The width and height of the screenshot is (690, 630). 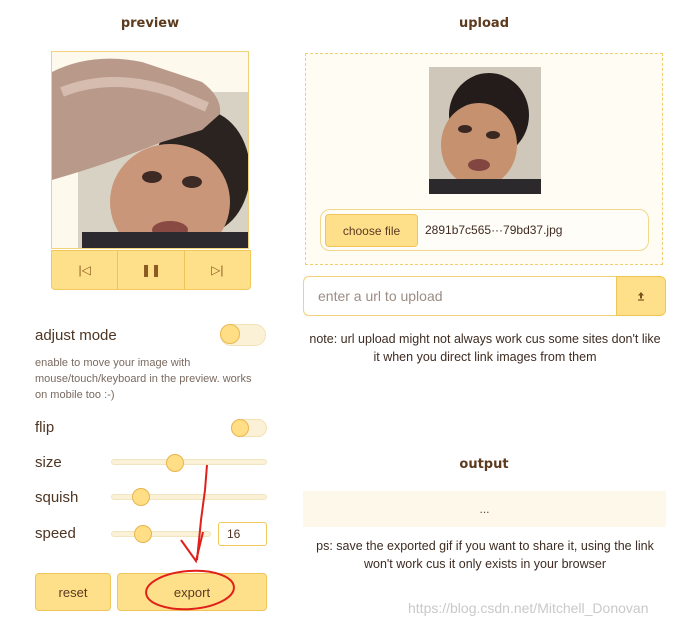 What do you see at coordinates (460, 296) in the screenshot?
I see `url-input: enter a url to upload` at bounding box center [460, 296].